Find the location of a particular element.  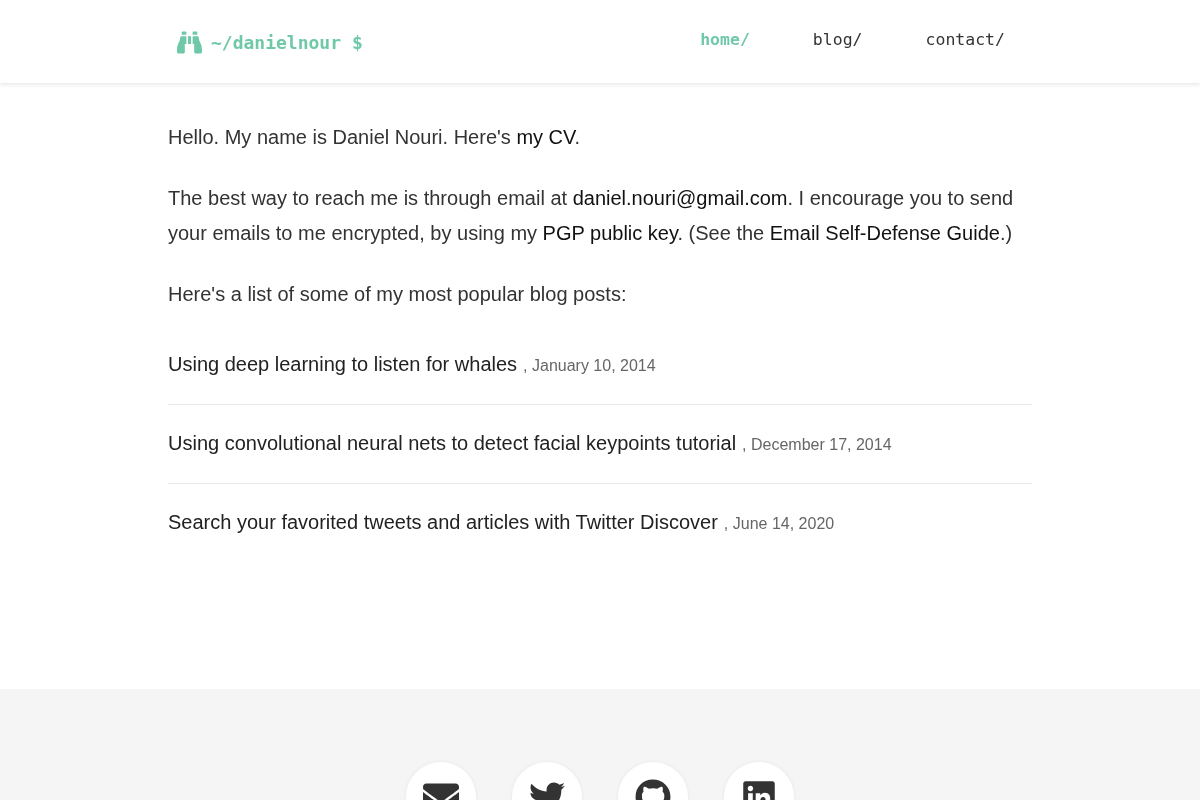

email-link: daniel.nouri@gmail.com is located at coordinates (680, 198).